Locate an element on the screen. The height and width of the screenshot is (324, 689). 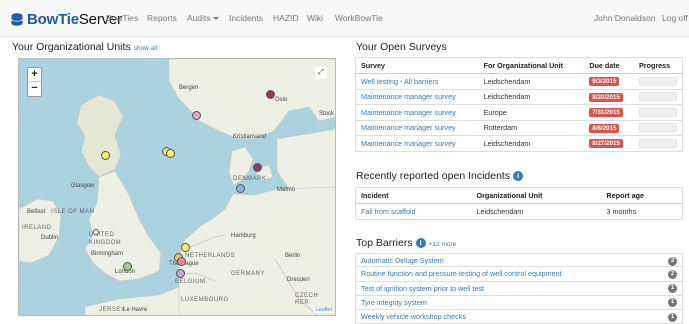
map-label: Oslo is located at coordinates (281, 100).